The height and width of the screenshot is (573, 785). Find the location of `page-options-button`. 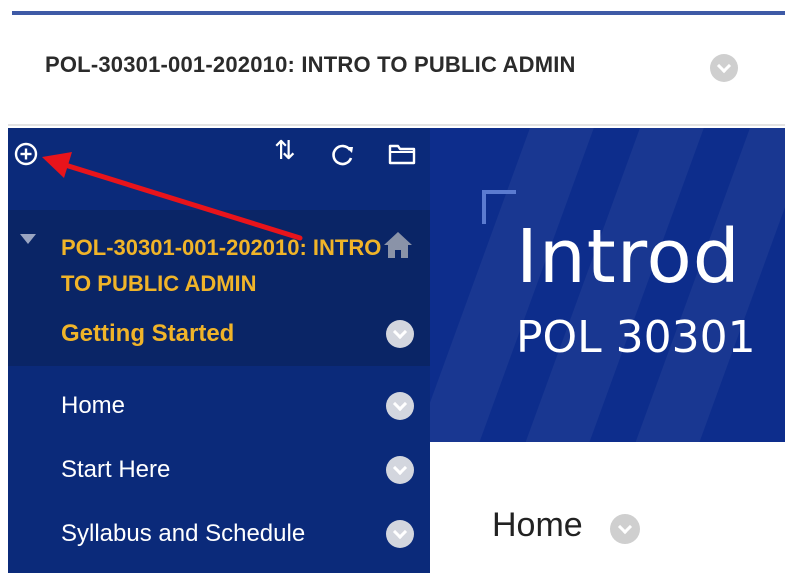

page-options-button is located at coordinates (625, 529).